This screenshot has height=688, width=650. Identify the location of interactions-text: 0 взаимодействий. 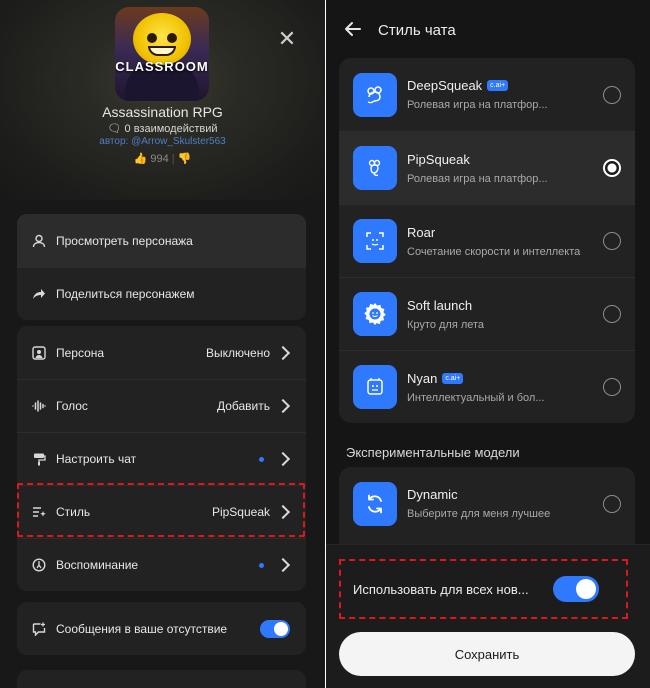
(171, 129).